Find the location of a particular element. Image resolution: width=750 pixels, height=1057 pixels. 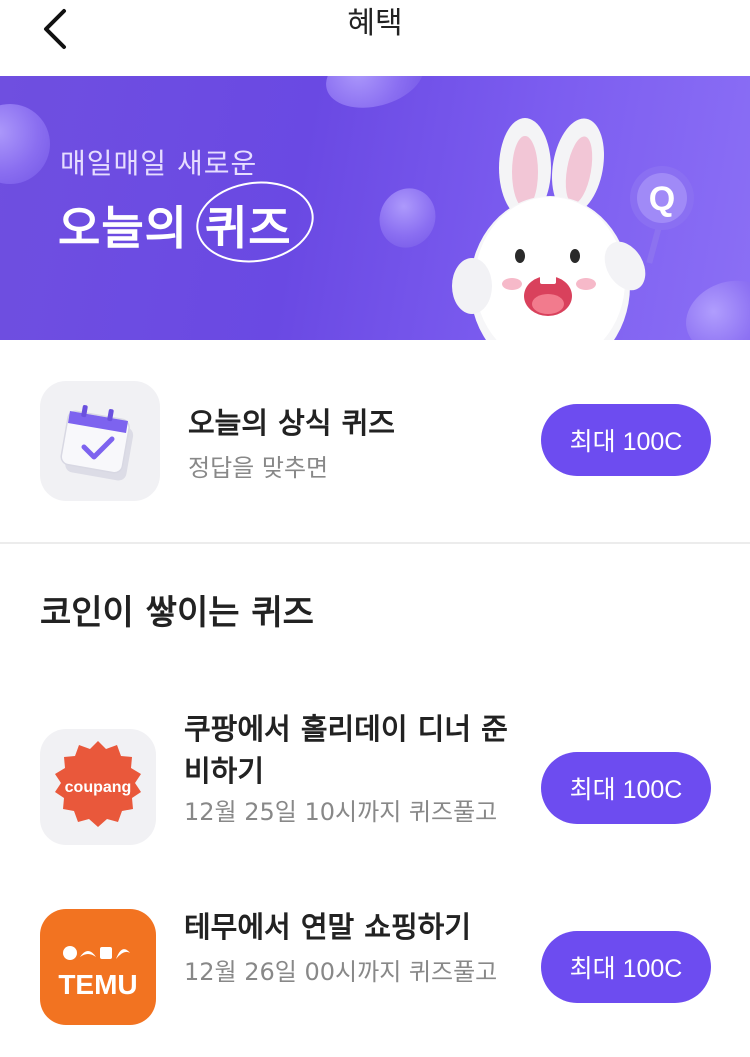

quiz-subtitle: 12월 25일 10시까지 퀴즈풀고 is located at coordinates (341, 812).